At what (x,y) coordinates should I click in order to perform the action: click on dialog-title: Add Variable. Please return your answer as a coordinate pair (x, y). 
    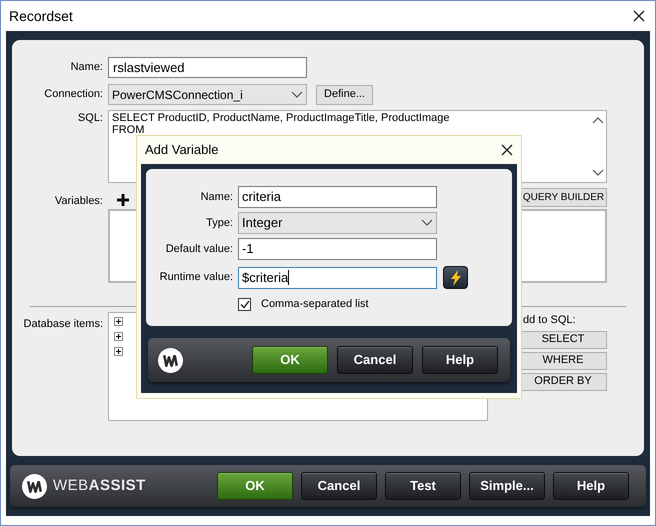
    Looking at the image, I should click on (181, 150).